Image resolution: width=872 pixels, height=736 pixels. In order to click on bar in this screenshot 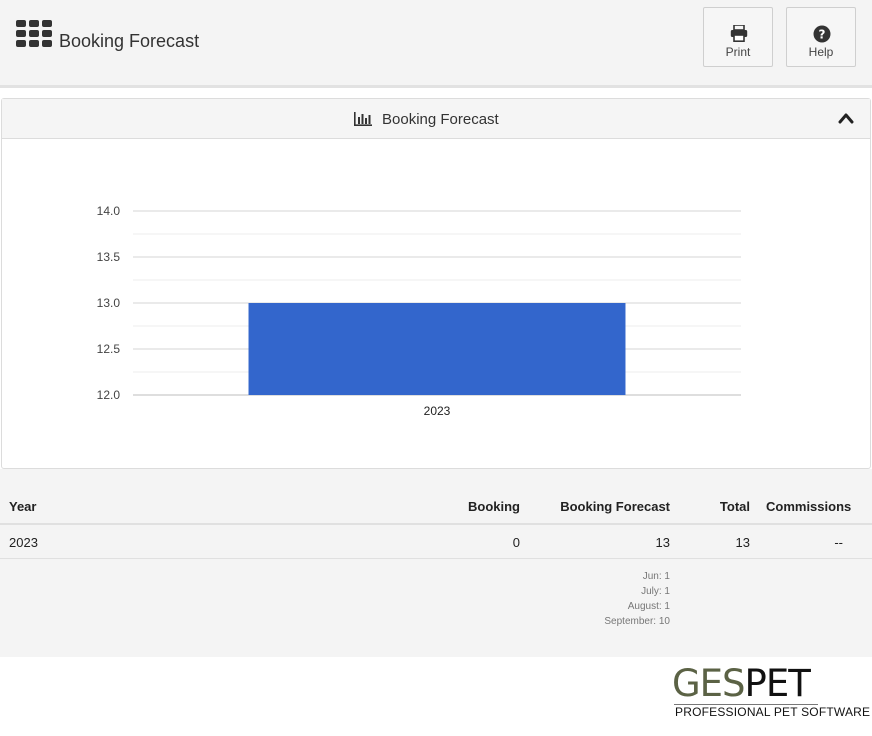, I will do `click(437, 349)`.